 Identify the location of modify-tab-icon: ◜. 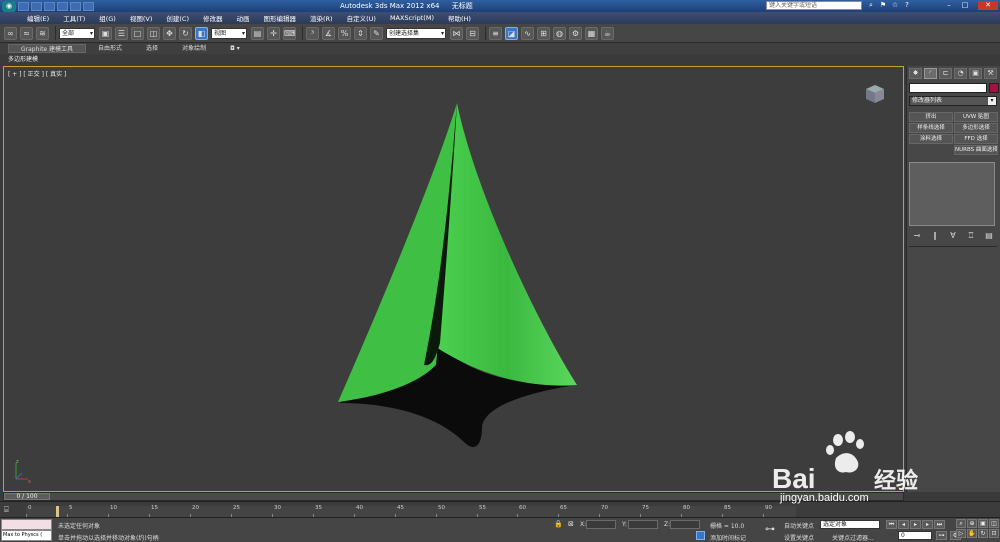
(930, 73).